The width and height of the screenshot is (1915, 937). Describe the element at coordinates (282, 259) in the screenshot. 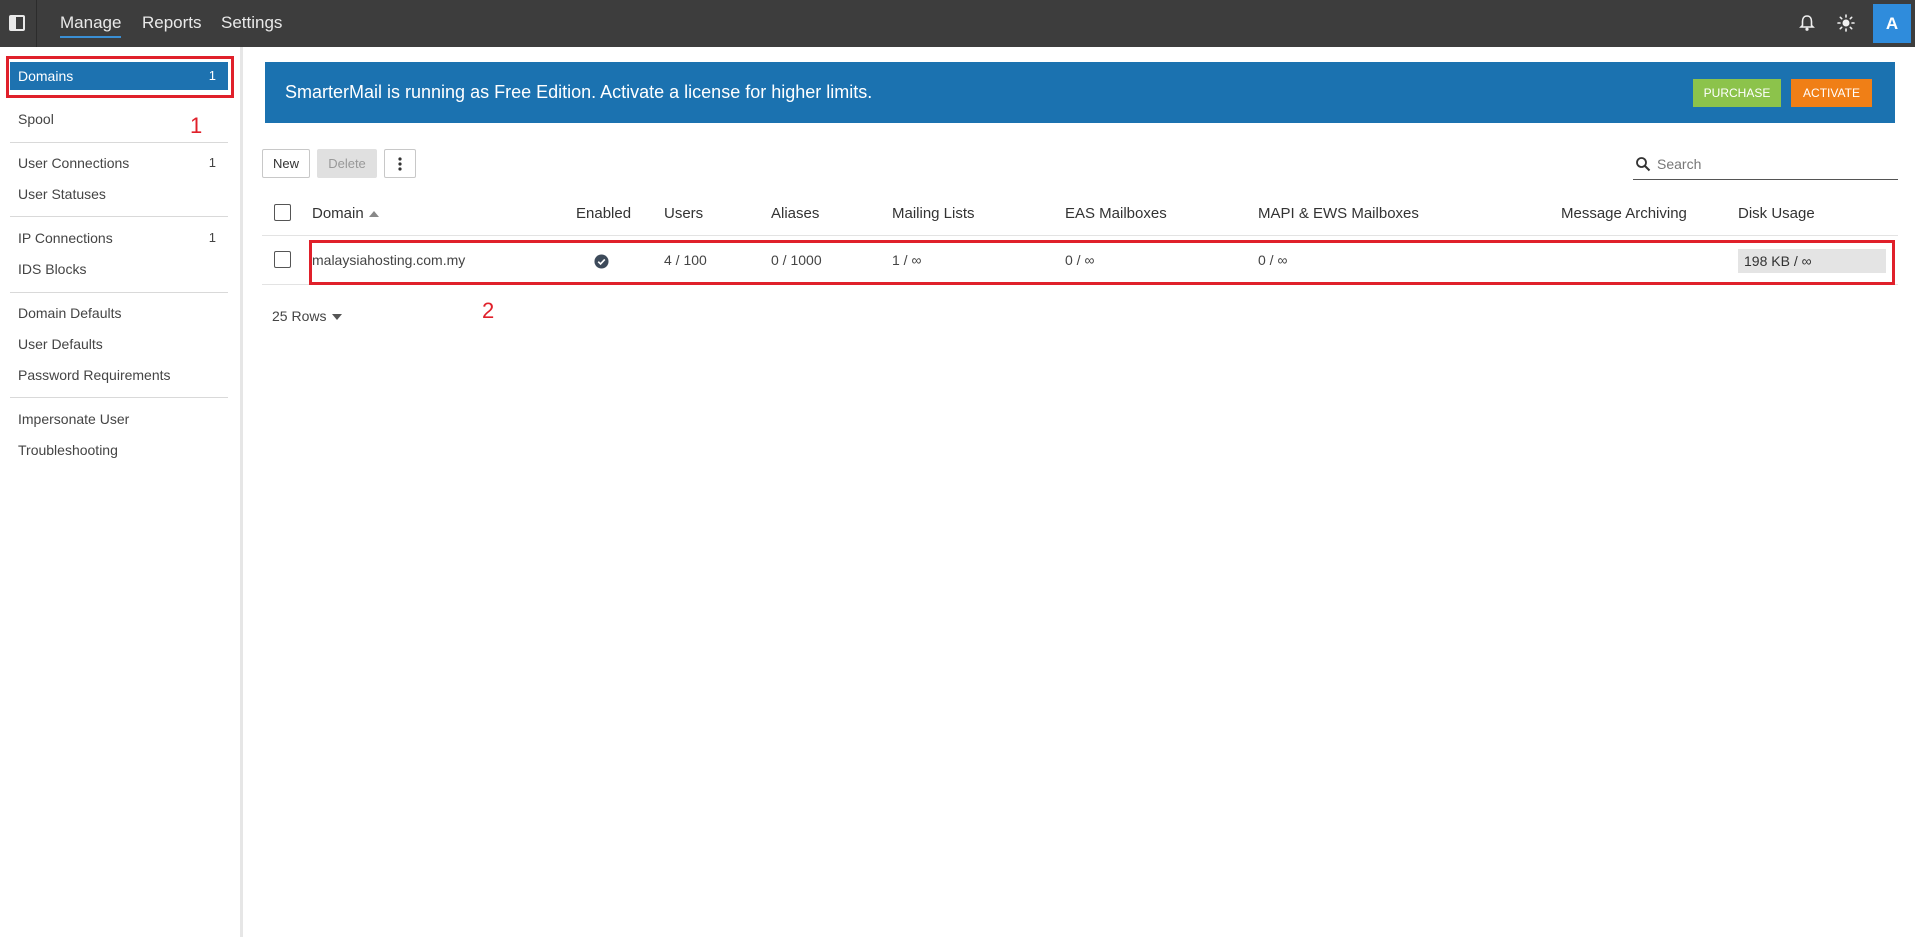

I see `row-checkbox` at that location.